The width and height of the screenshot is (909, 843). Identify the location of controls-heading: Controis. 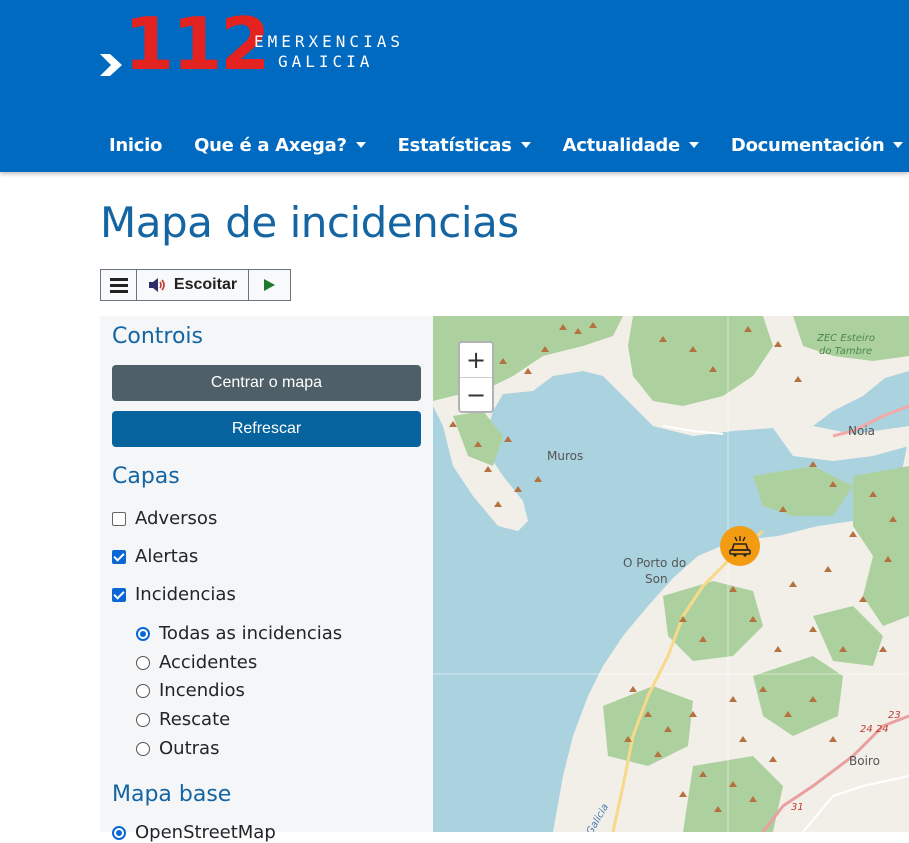
(157, 336).